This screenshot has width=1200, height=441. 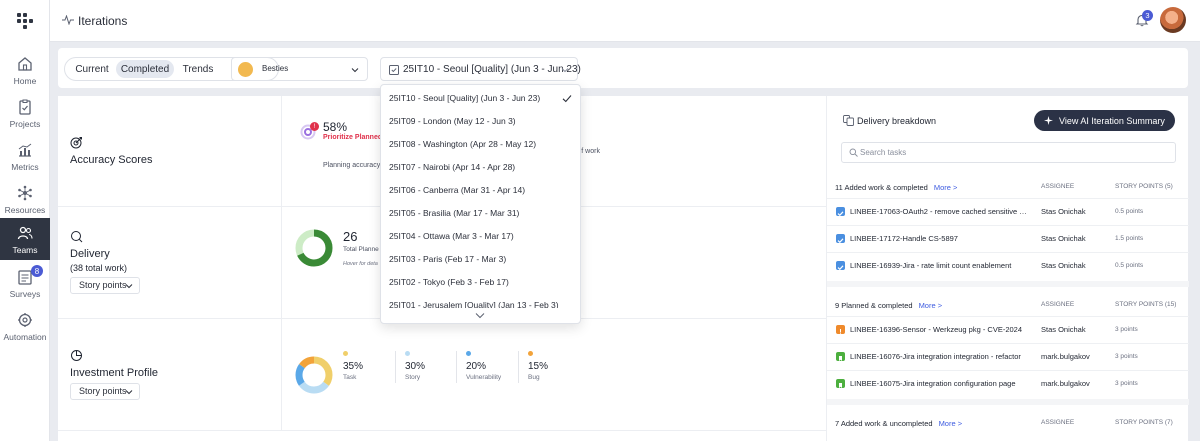 I want to click on sidebar-item-resources: Resources, so click(x=25, y=199).